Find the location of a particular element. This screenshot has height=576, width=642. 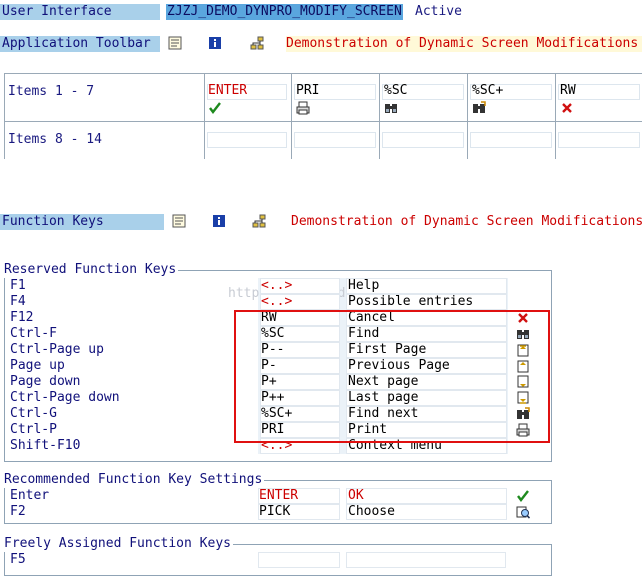

function-text-field is located at coordinates (426, 560).